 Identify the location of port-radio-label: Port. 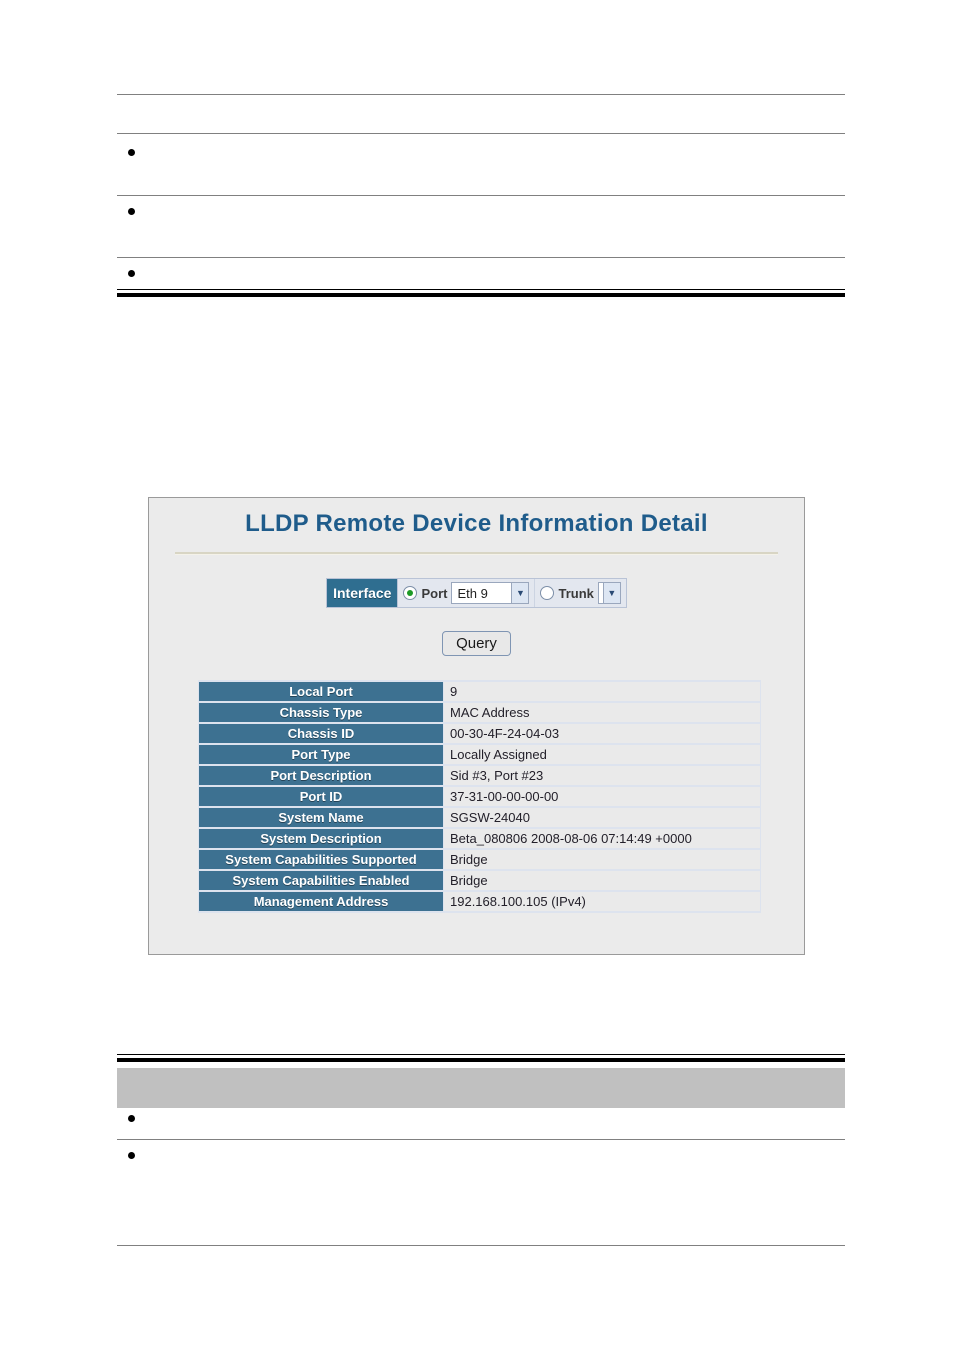
(434, 593).